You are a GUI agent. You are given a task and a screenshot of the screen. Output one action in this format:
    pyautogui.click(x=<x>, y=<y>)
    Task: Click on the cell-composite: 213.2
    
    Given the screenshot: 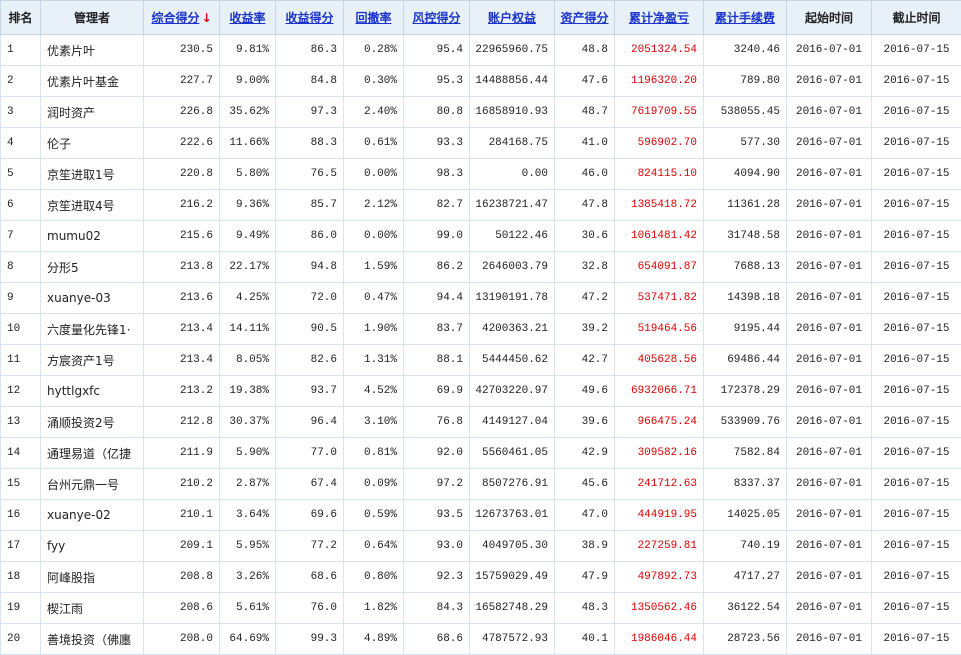 What is the action you would take?
    pyautogui.click(x=182, y=391)
    